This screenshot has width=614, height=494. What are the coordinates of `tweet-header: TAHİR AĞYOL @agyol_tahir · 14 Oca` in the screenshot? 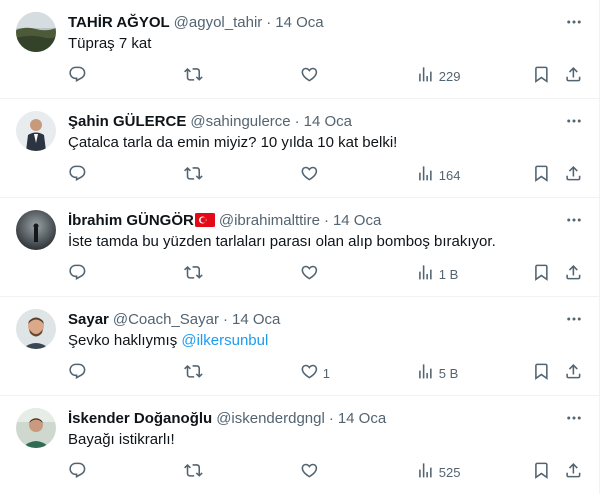 It's located at (196, 22).